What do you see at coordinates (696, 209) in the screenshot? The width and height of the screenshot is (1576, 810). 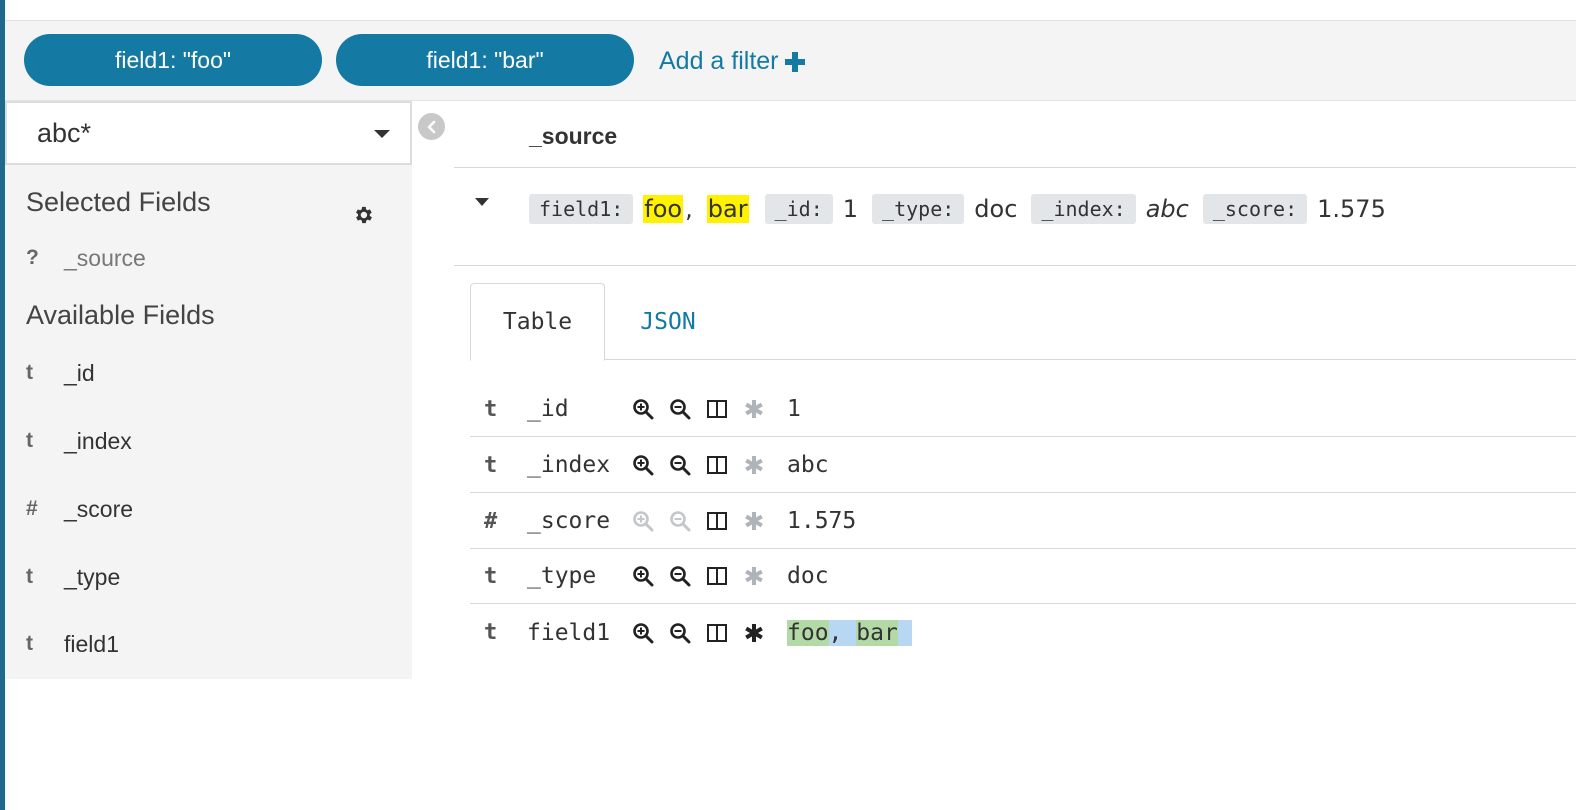 I see `summary-value: foo, bar` at bounding box center [696, 209].